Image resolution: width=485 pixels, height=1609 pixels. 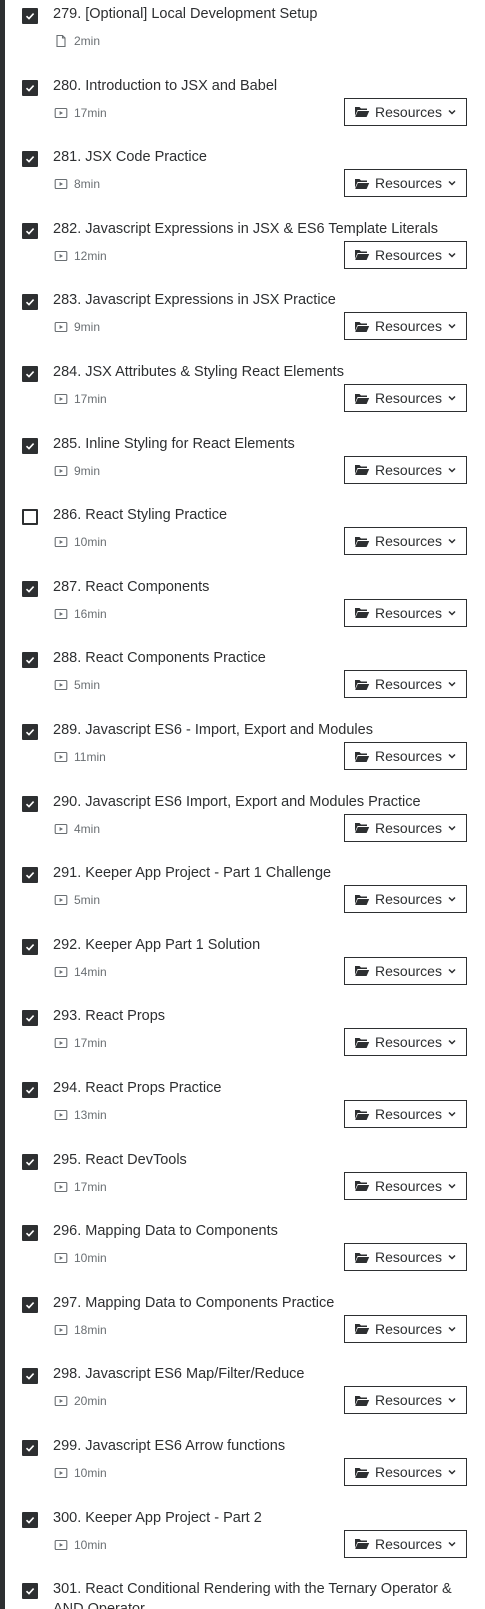 What do you see at coordinates (253, 658) in the screenshot?
I see `lecture-title: 288. React Components Practice` at bounding box center [253, 658].